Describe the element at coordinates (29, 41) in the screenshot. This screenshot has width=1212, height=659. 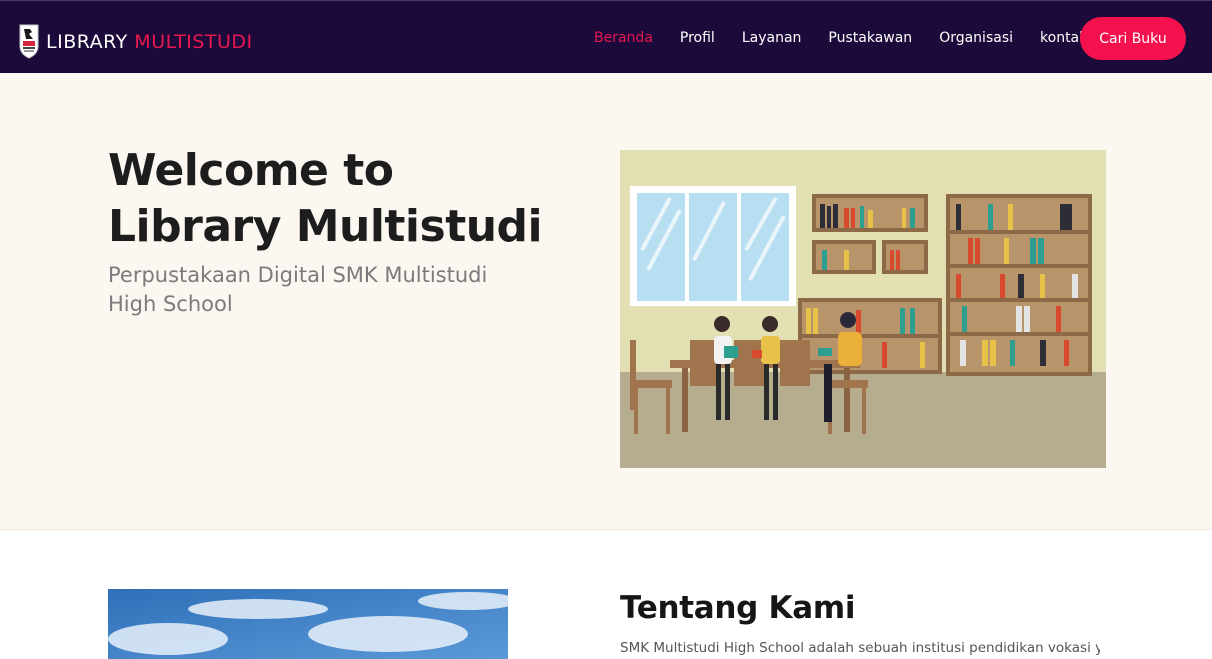
I see `school-shield-logo-icon` at that location.